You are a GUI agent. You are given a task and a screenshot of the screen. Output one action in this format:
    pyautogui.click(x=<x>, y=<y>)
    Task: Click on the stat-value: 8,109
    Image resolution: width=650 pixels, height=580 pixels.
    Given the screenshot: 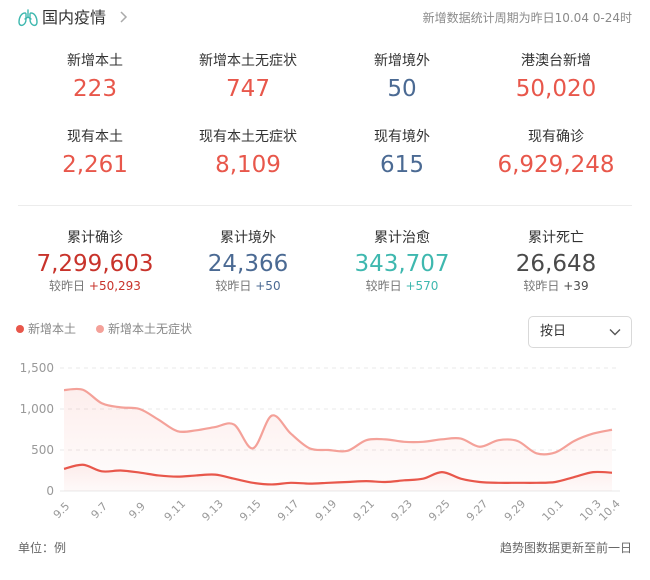 What is the action you would take?
    pyautogui.click(x=248, y=165)
    